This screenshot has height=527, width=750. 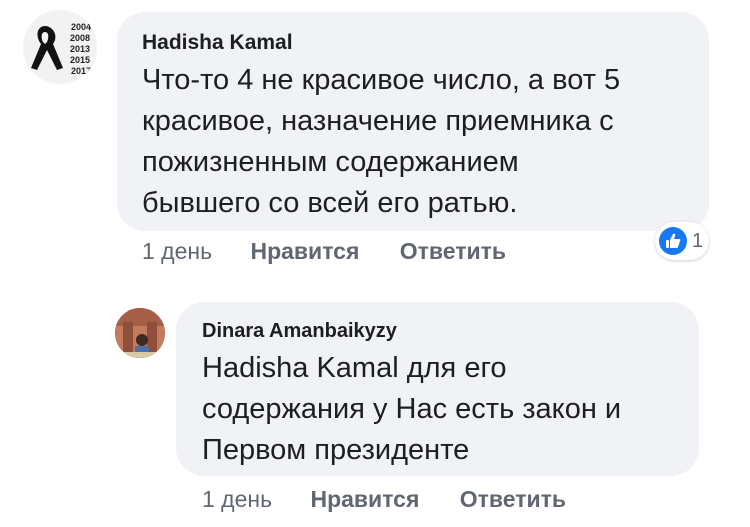 I want to click on avatar: 2004 2008 2013 2015 2017, so click(x=60, y=47).